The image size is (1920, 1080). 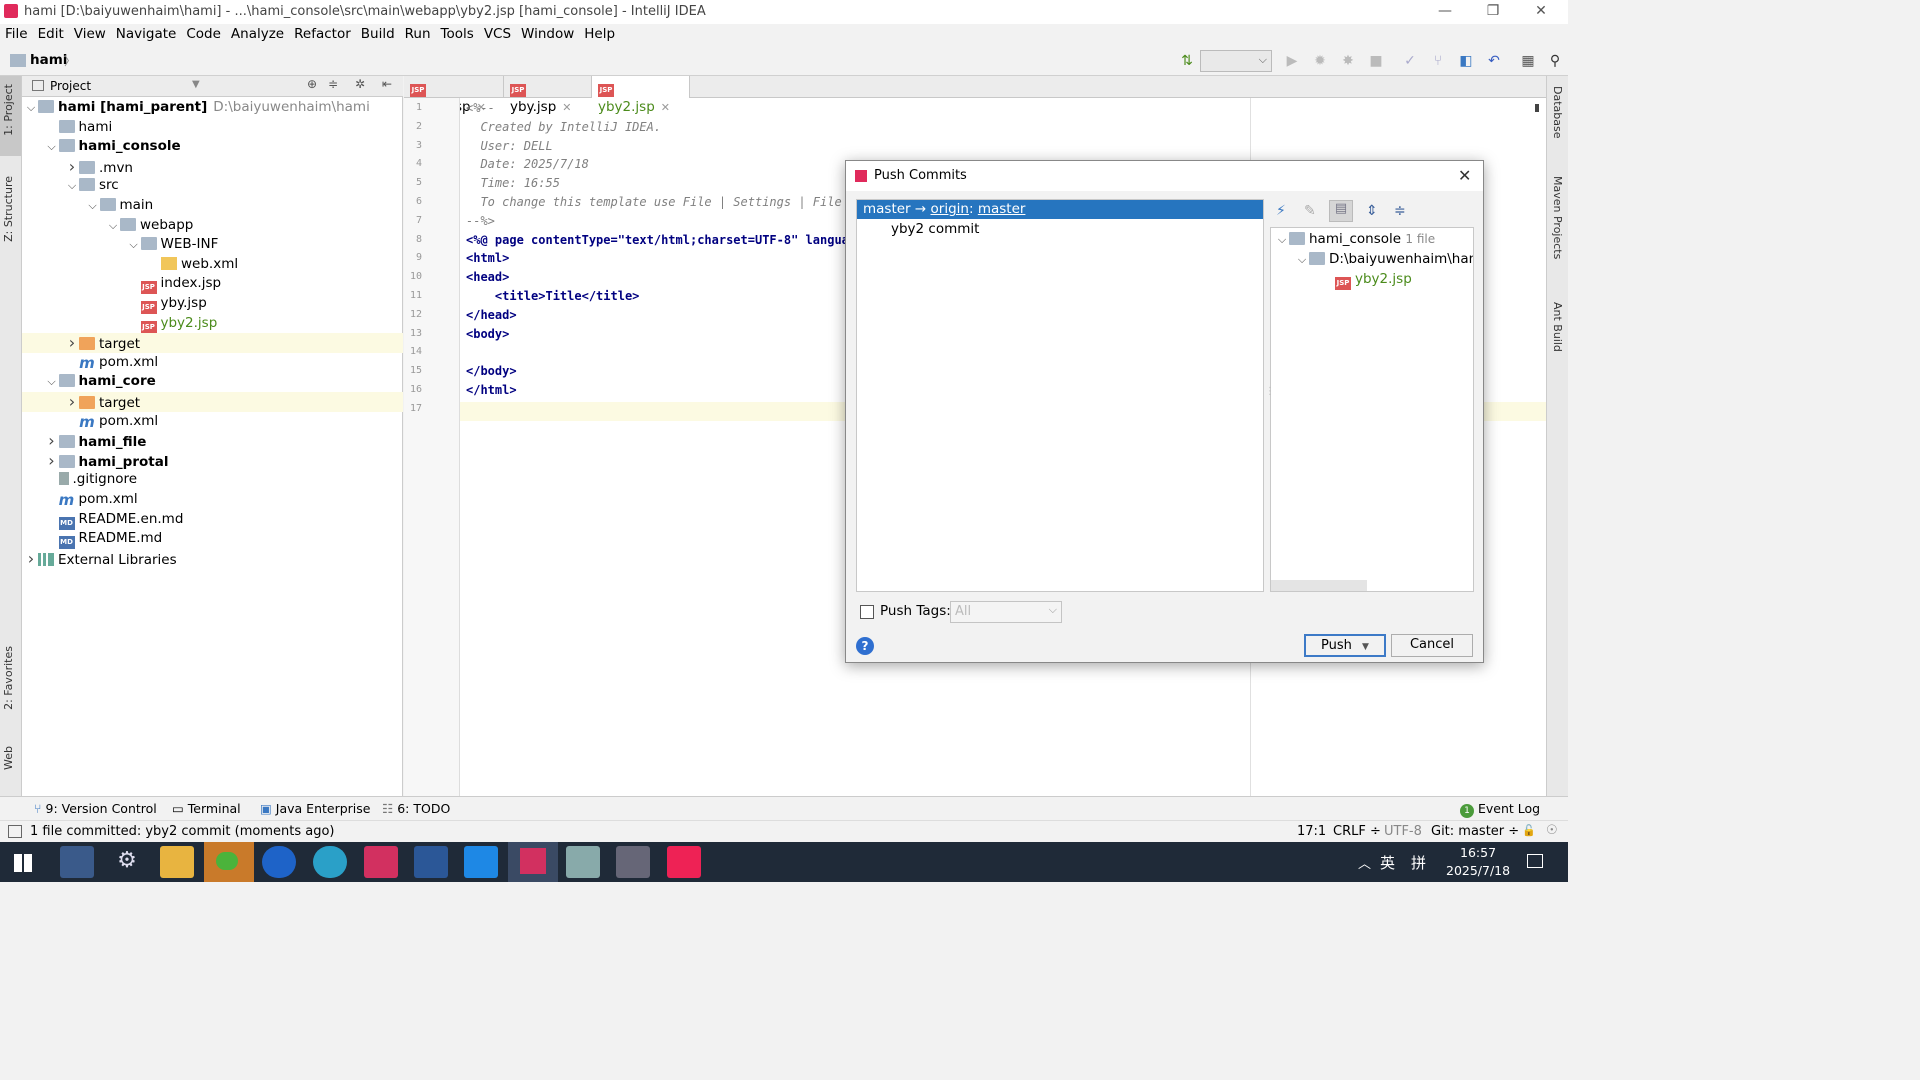 I want to click on intellij-taskbar-icon, so click(x=381, y=862).